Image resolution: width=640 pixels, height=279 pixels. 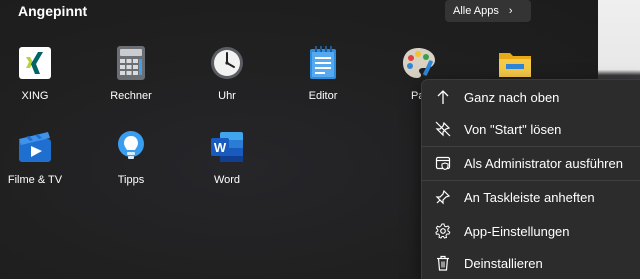 I want to click on menu-item-label: An Taskleiste anheften, so click(x=529, y=197).